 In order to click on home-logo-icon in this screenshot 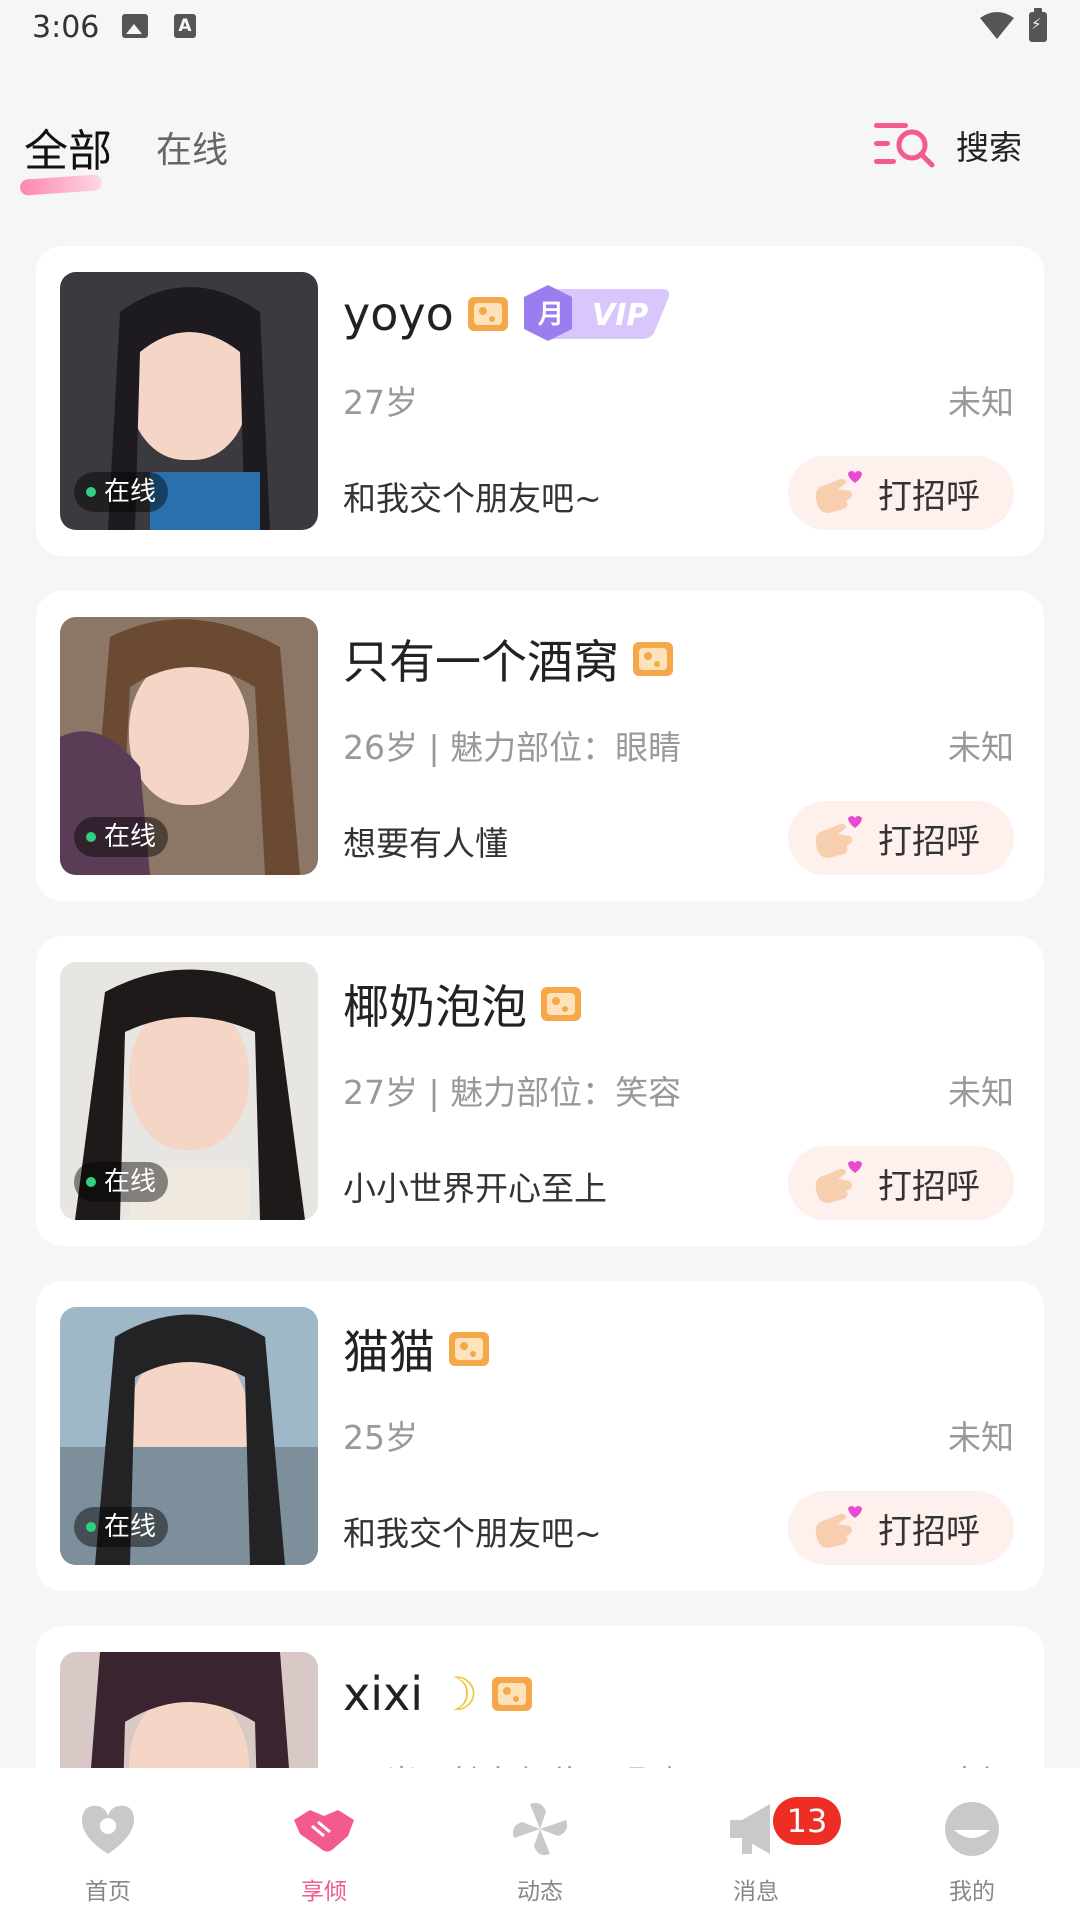, I will do `click(107, 1829)`.